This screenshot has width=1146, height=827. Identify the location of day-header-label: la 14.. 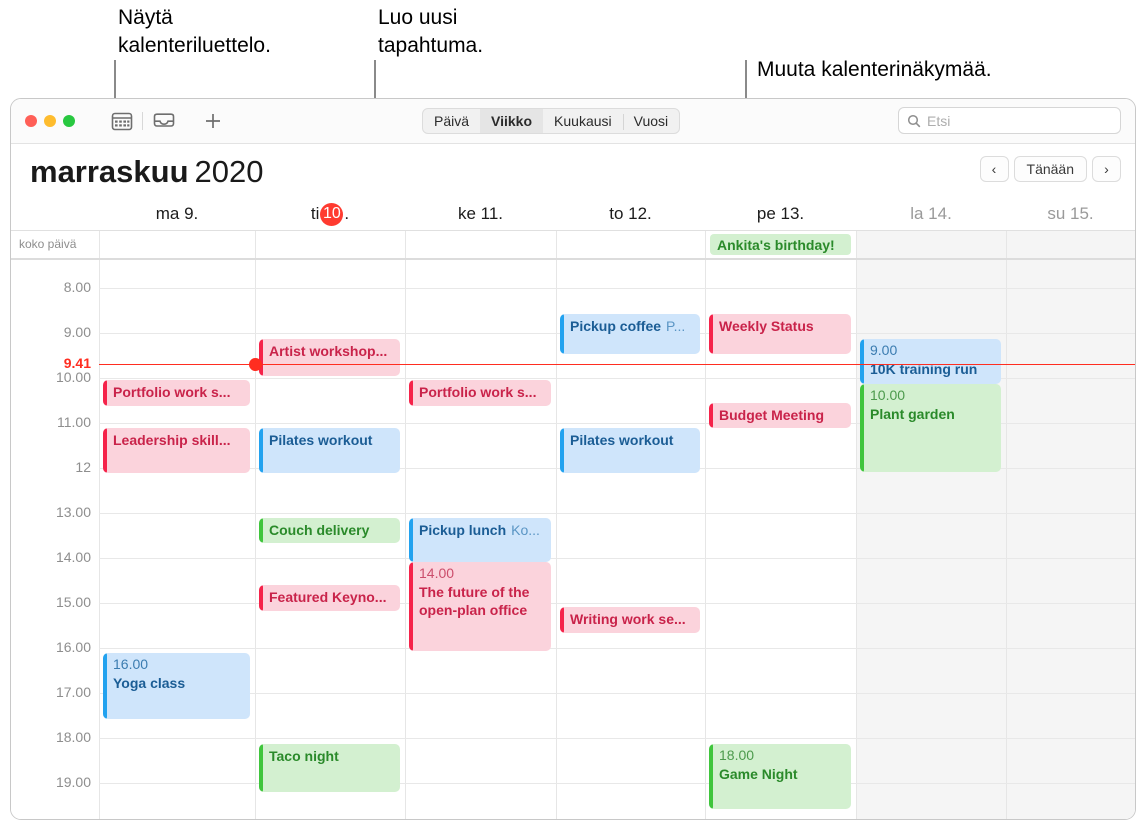
(931, 213).